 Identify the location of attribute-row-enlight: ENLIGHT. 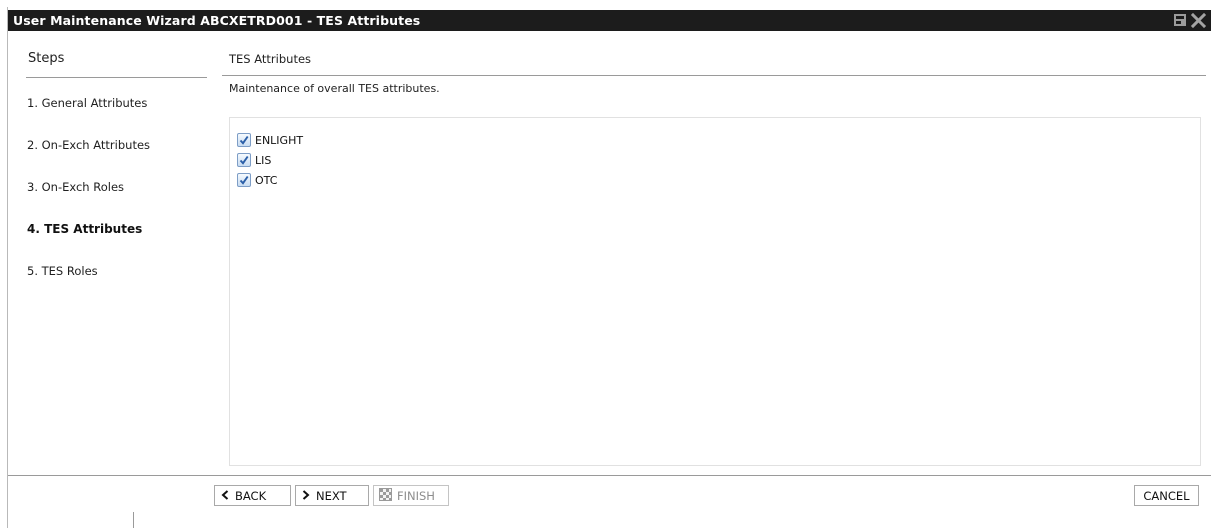
(270, 140).